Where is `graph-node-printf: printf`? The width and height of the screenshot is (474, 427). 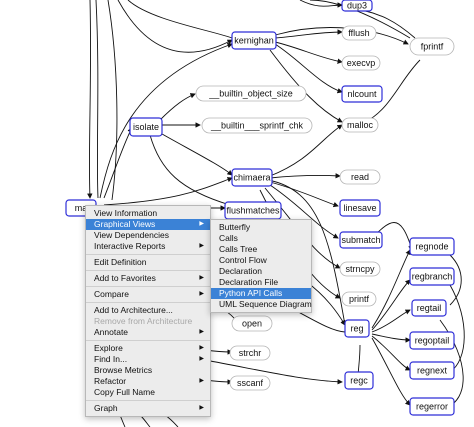 graph-node-printf: printf is located at coordinates (359, 299).